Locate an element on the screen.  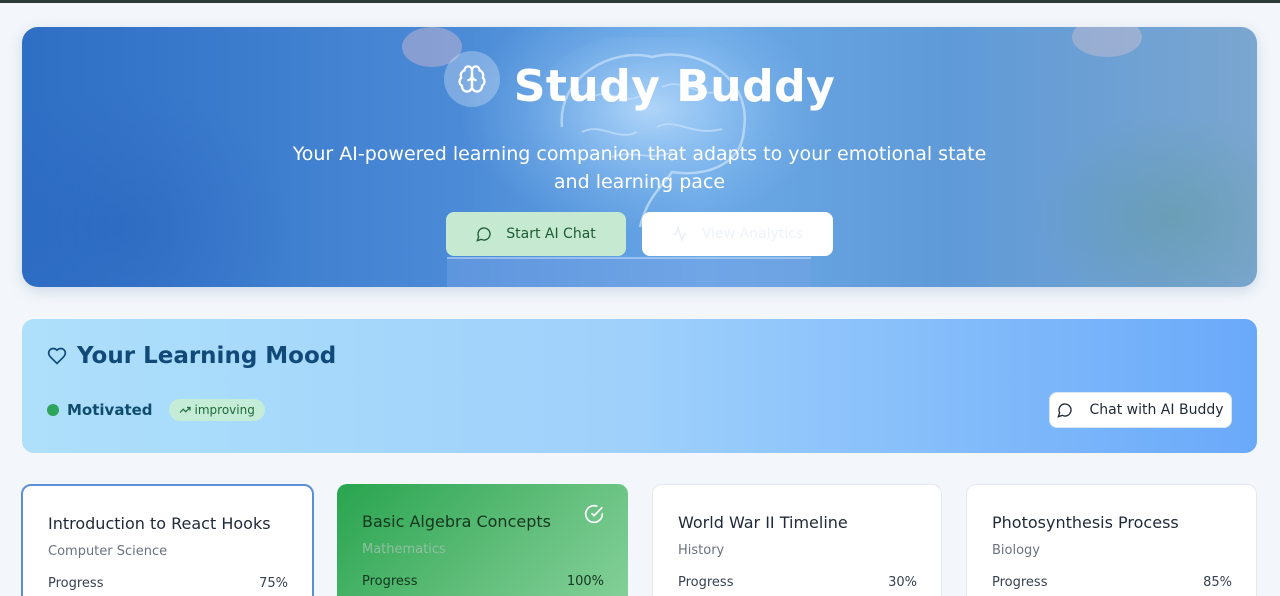
mood-status: Motivated is located at coordinates (110, 410).